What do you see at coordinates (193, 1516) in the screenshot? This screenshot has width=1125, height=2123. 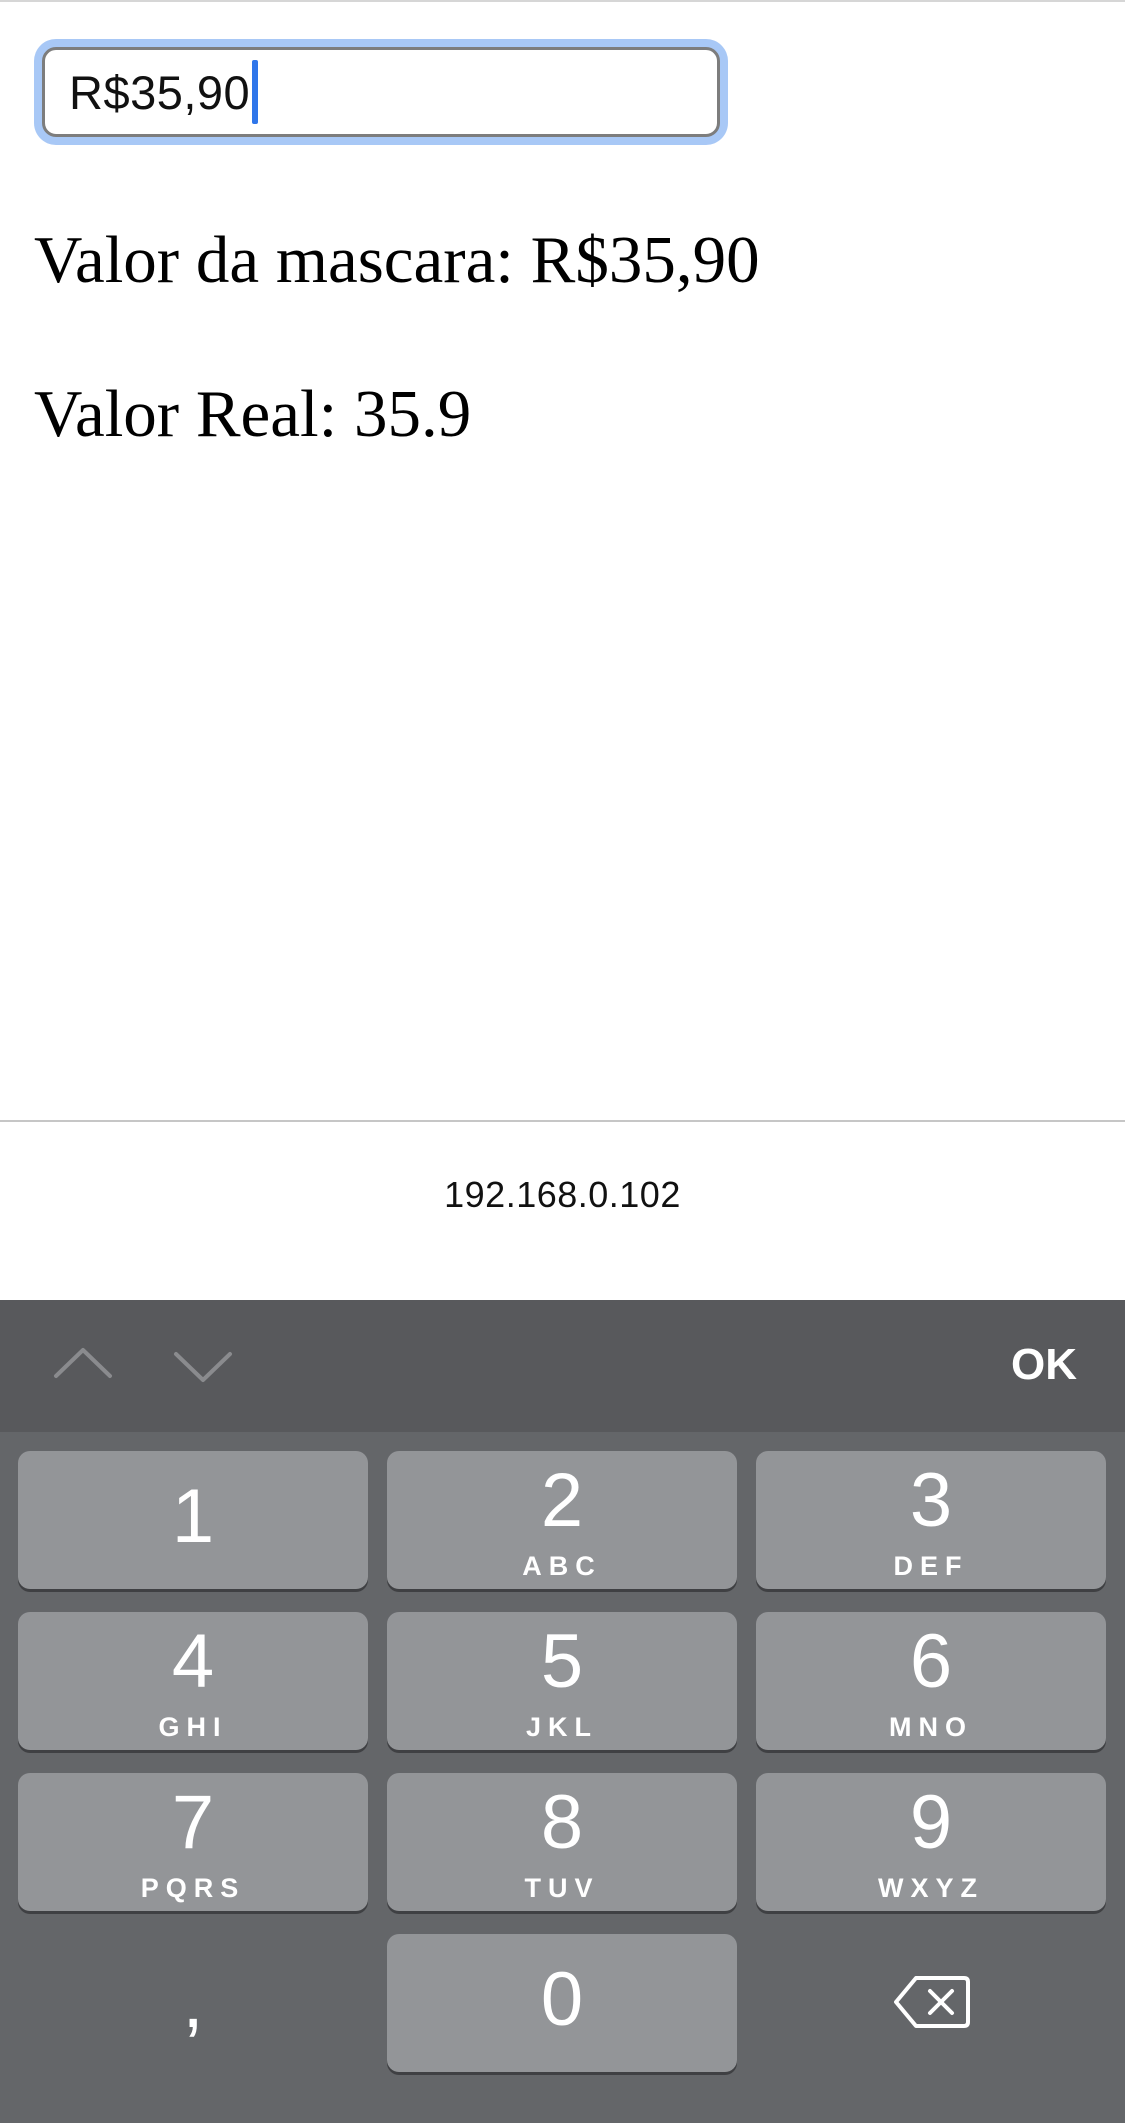 I see `key-digit: 1` at bounding box center [193, 1516].